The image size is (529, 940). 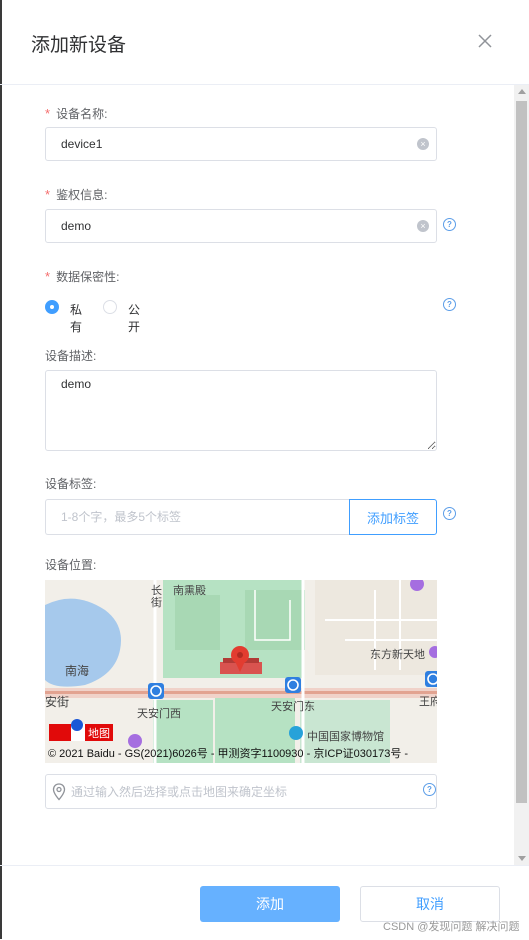 I want to click on location-label: 设备位置:, so click(x=71, y=565).